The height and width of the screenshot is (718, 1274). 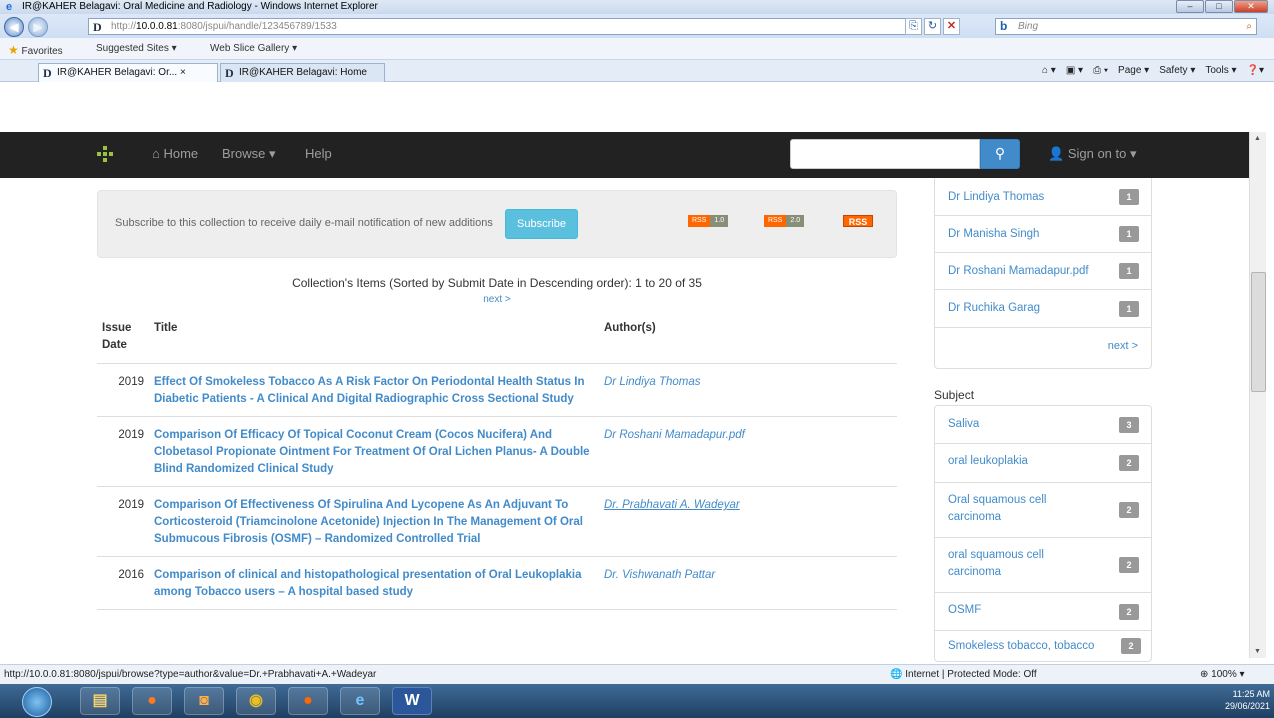 What do you see at coordinates (1257, 395) in the screenshot?
I see `page-scrollbar: ▲ ▼` at bounding box center [1257, 395].